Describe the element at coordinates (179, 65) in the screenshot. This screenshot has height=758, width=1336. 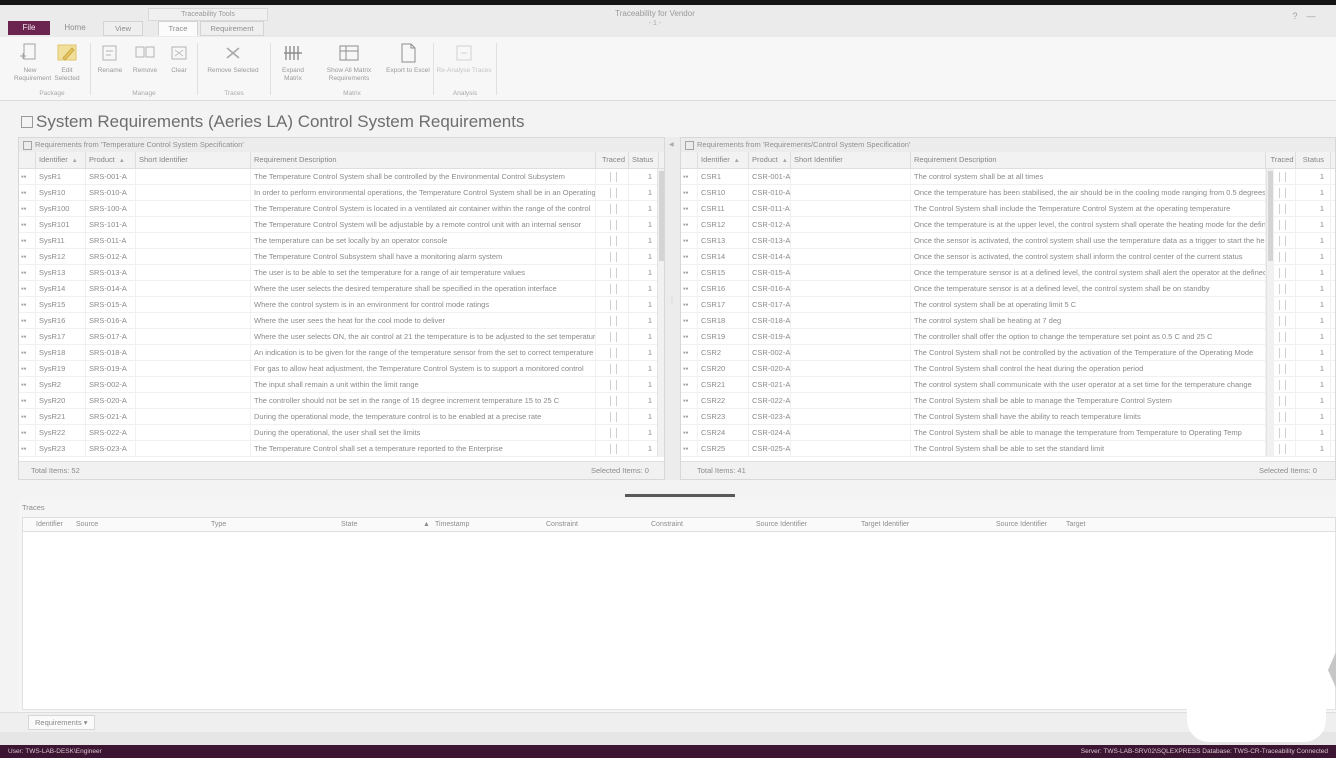
I see `clear-button: Clear` at that location.